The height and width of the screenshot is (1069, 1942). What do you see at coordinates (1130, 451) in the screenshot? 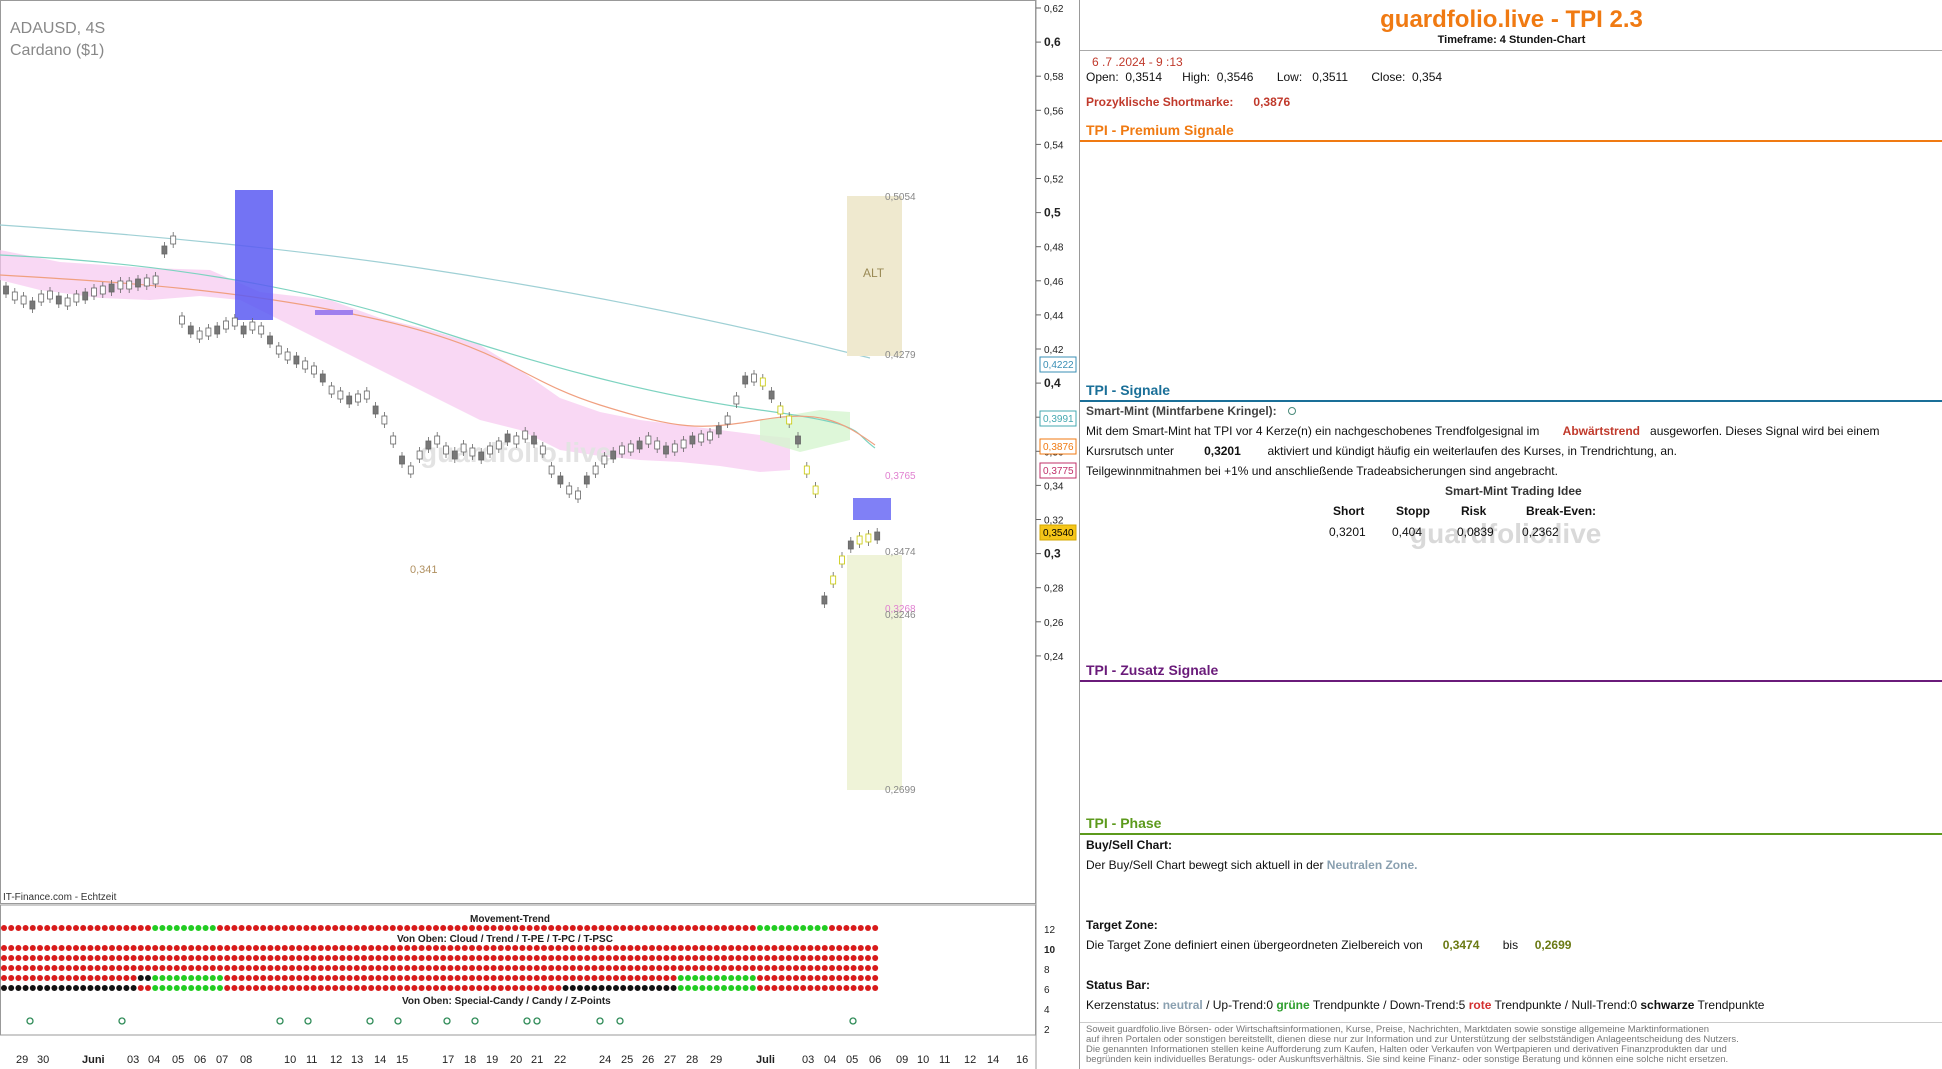
I see `smart-mint-text2a: Kursrutsch unter` at bounding box center [1130, 451].